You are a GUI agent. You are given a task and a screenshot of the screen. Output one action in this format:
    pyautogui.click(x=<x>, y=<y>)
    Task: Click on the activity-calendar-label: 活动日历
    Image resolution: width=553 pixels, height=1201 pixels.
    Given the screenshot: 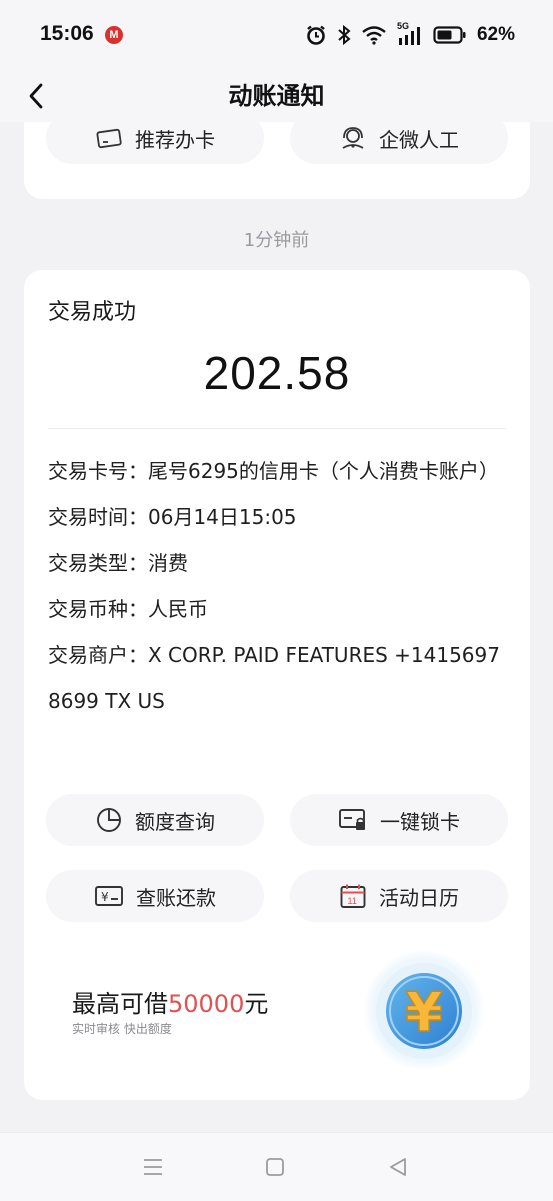 What is the action you would take?
    pyautogui.click(x=419, y=897)
    